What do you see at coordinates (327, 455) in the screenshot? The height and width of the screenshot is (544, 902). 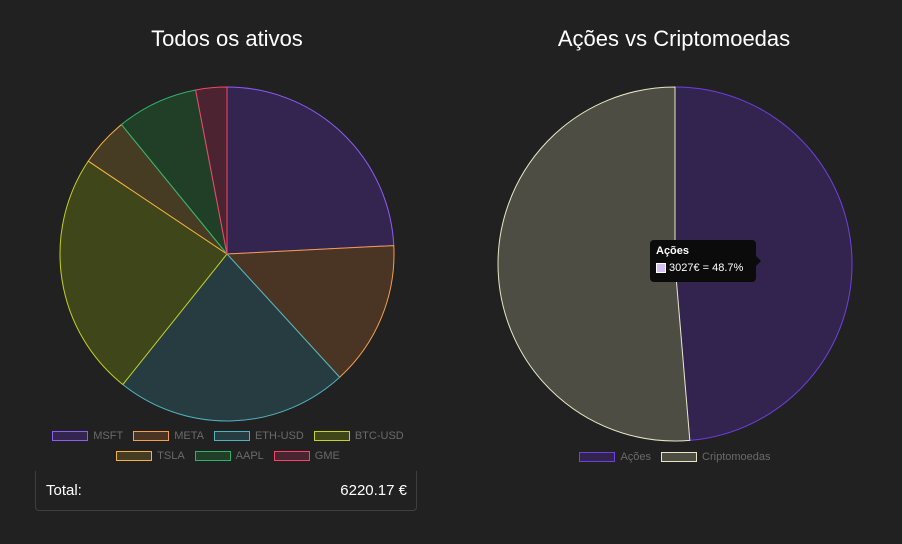 I see `legend-label: GME` at bounding box center [327, 455].